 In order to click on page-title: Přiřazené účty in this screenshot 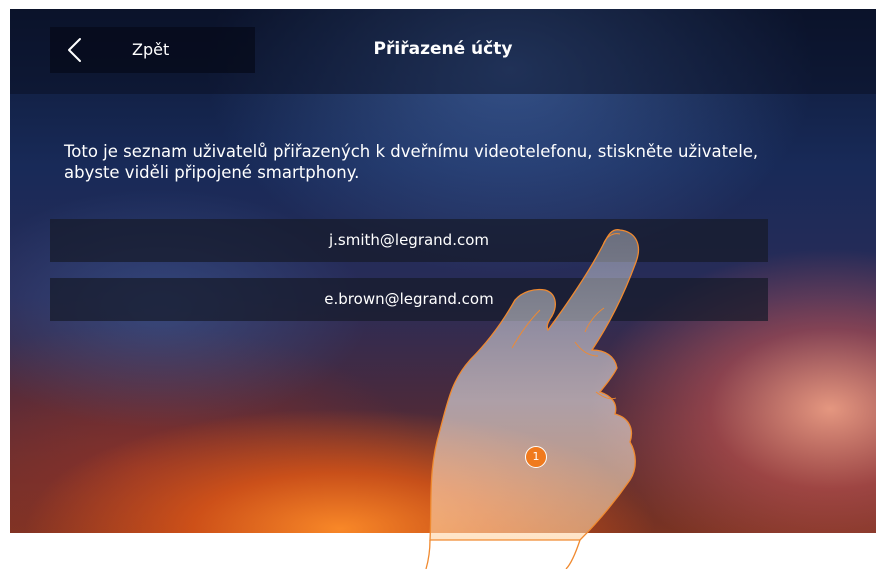, I will do `click(443, 49)`.